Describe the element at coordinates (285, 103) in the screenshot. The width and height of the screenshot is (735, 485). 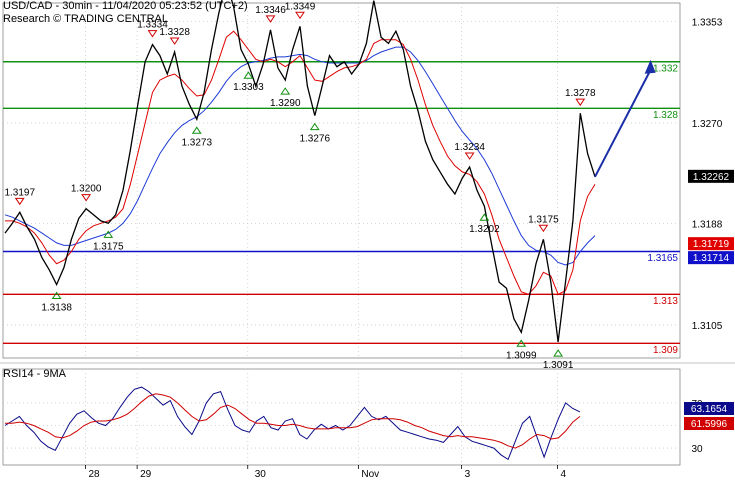
I see `swing-low-label: 1.3290` at that location.